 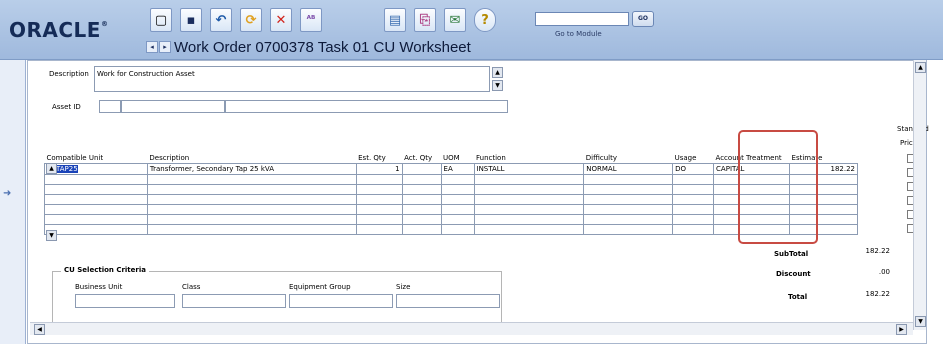 I want to click on account-treatment-highlight, so click(x=778, y=187).